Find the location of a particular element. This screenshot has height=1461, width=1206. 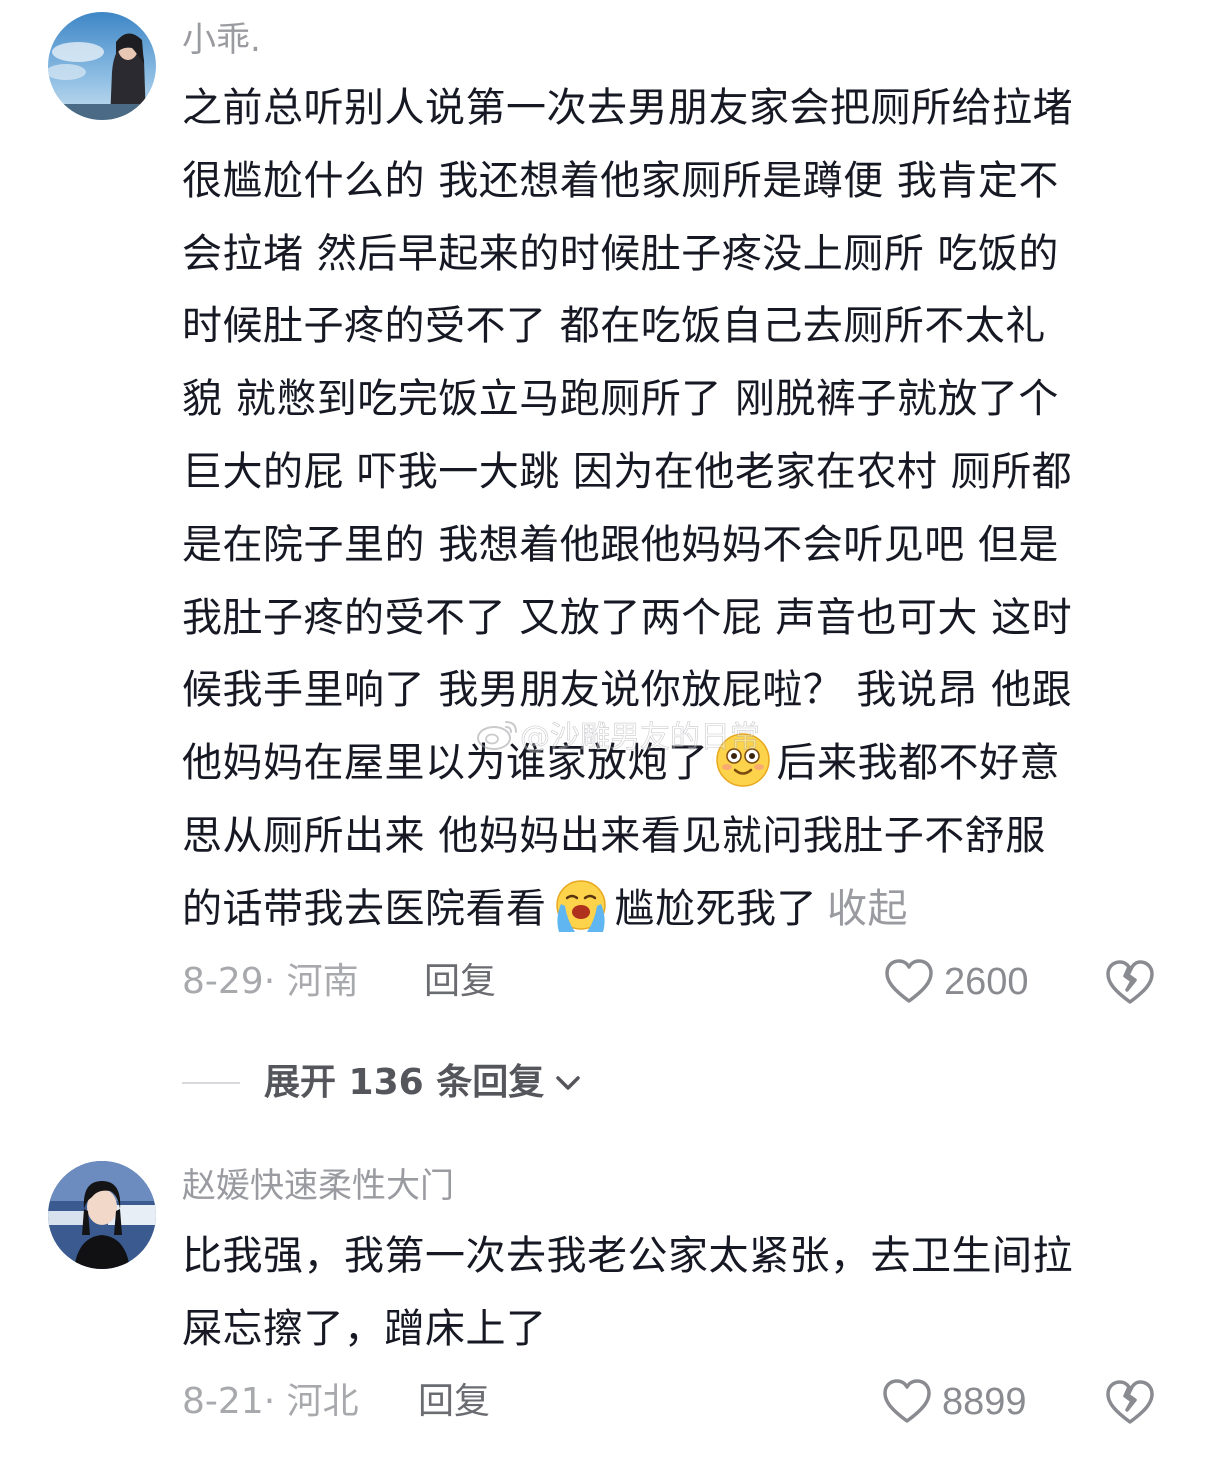

like-button: 2600 is located at coordinates (956, 982).